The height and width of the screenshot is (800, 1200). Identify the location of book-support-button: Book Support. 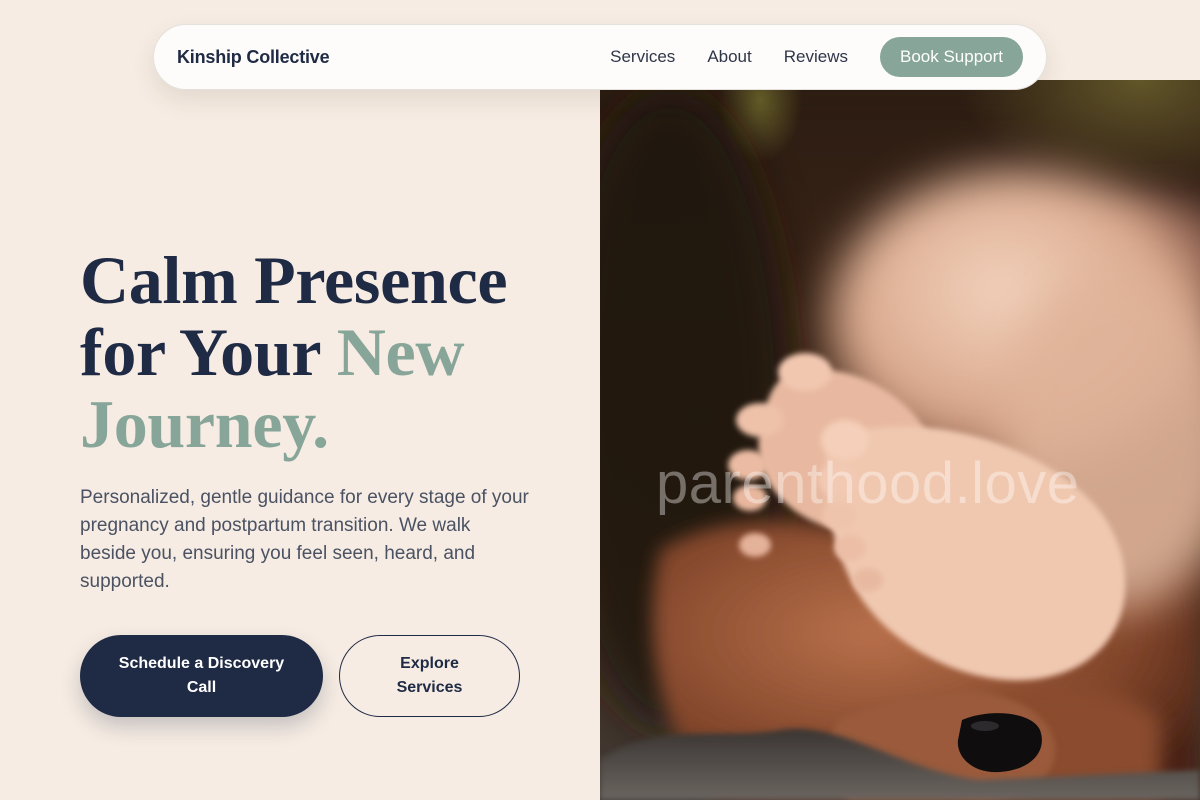
(951, 57).